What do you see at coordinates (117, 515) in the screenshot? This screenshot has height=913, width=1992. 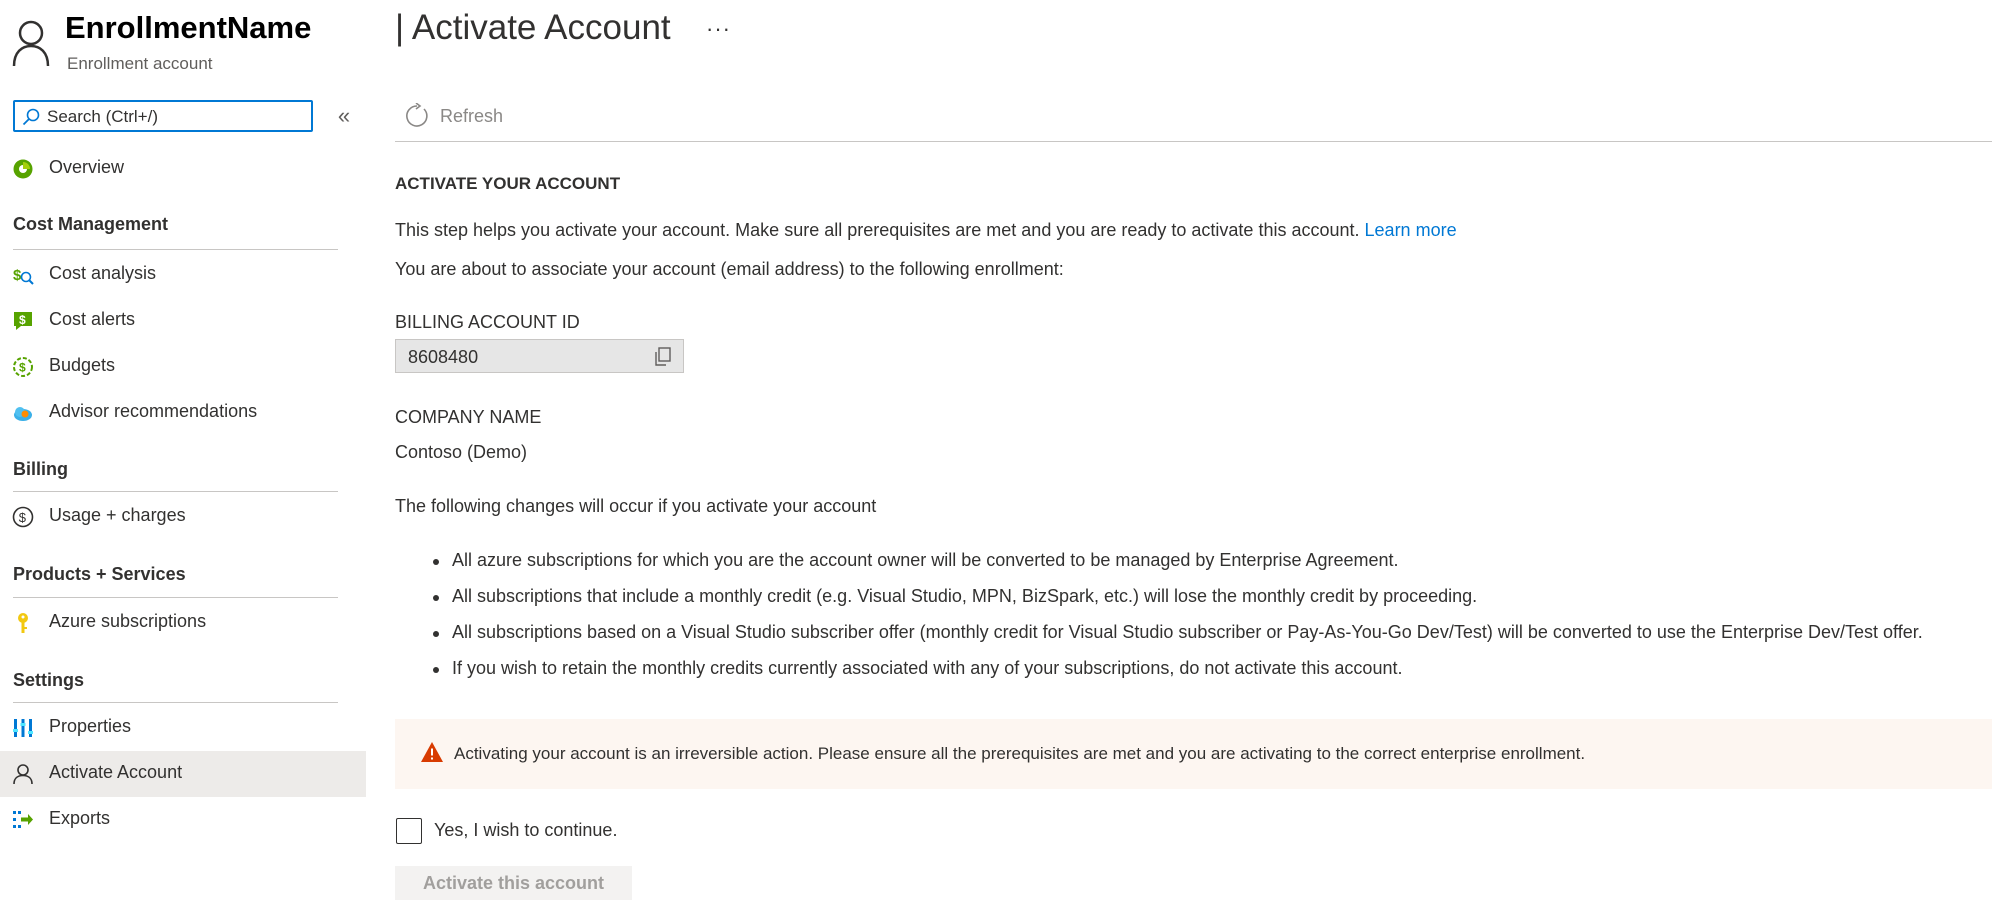 I see `sidebar-item-label: Usage + charges` at bounding box center [117, 515].